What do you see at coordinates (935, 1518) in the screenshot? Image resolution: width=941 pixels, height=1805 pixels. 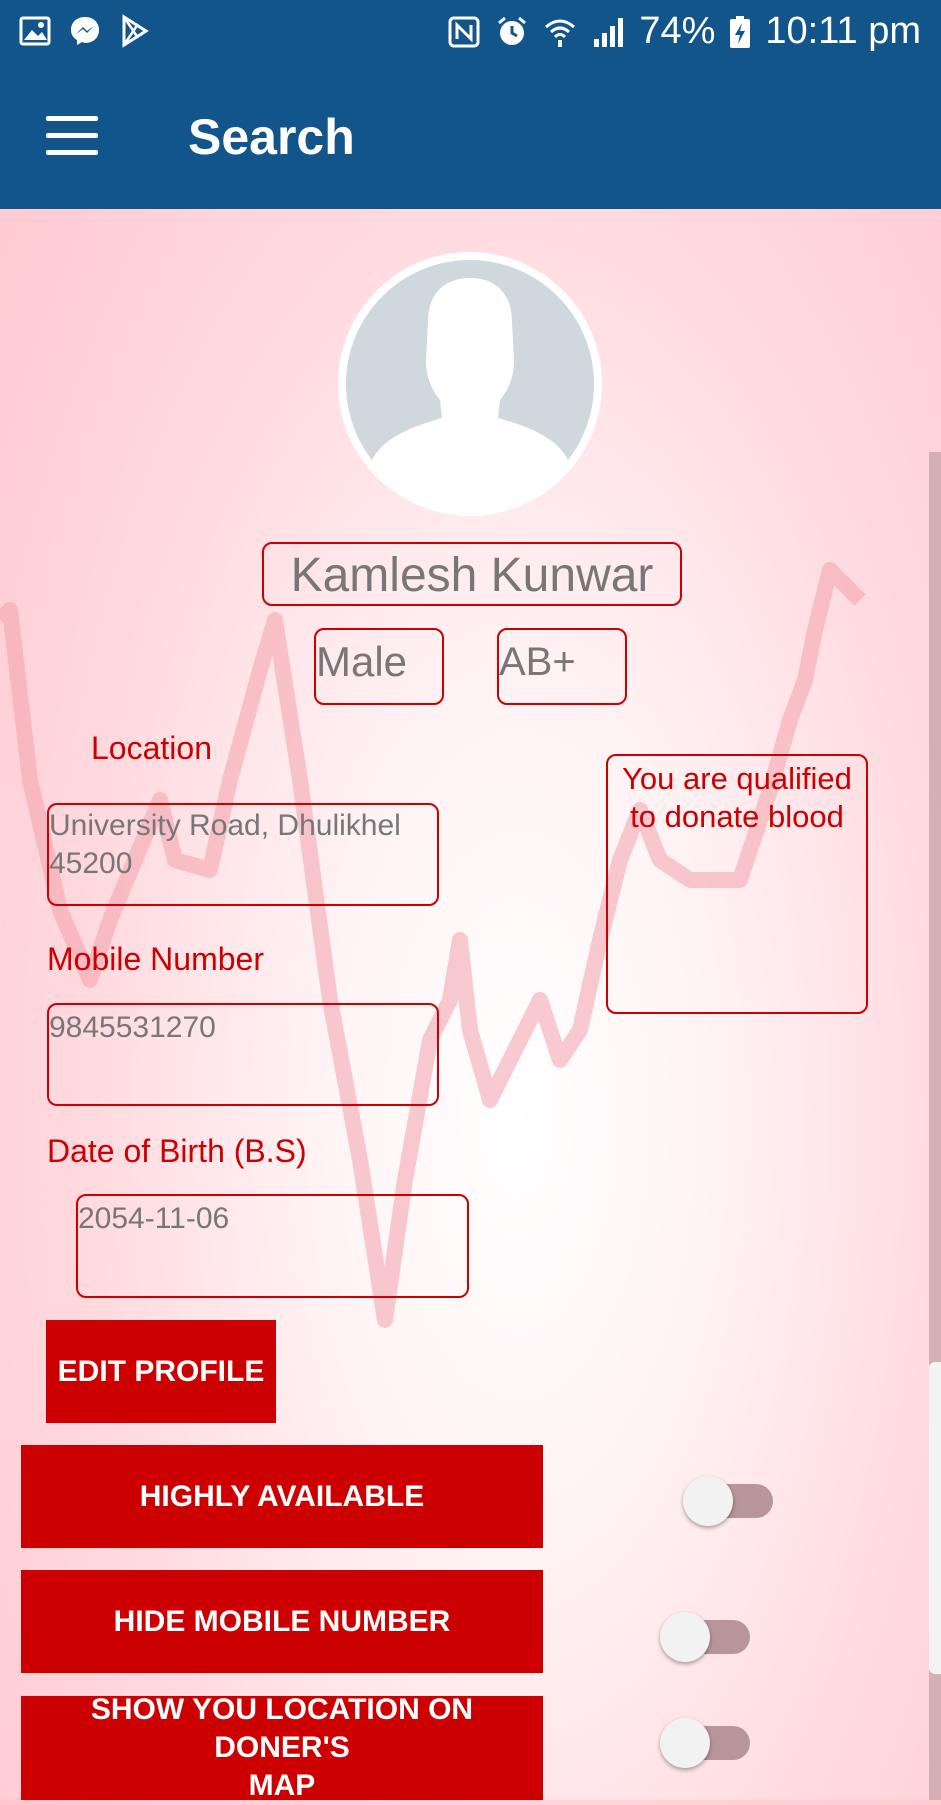 I see `scrollbar-thumb` at bounding box center [935, 1518].